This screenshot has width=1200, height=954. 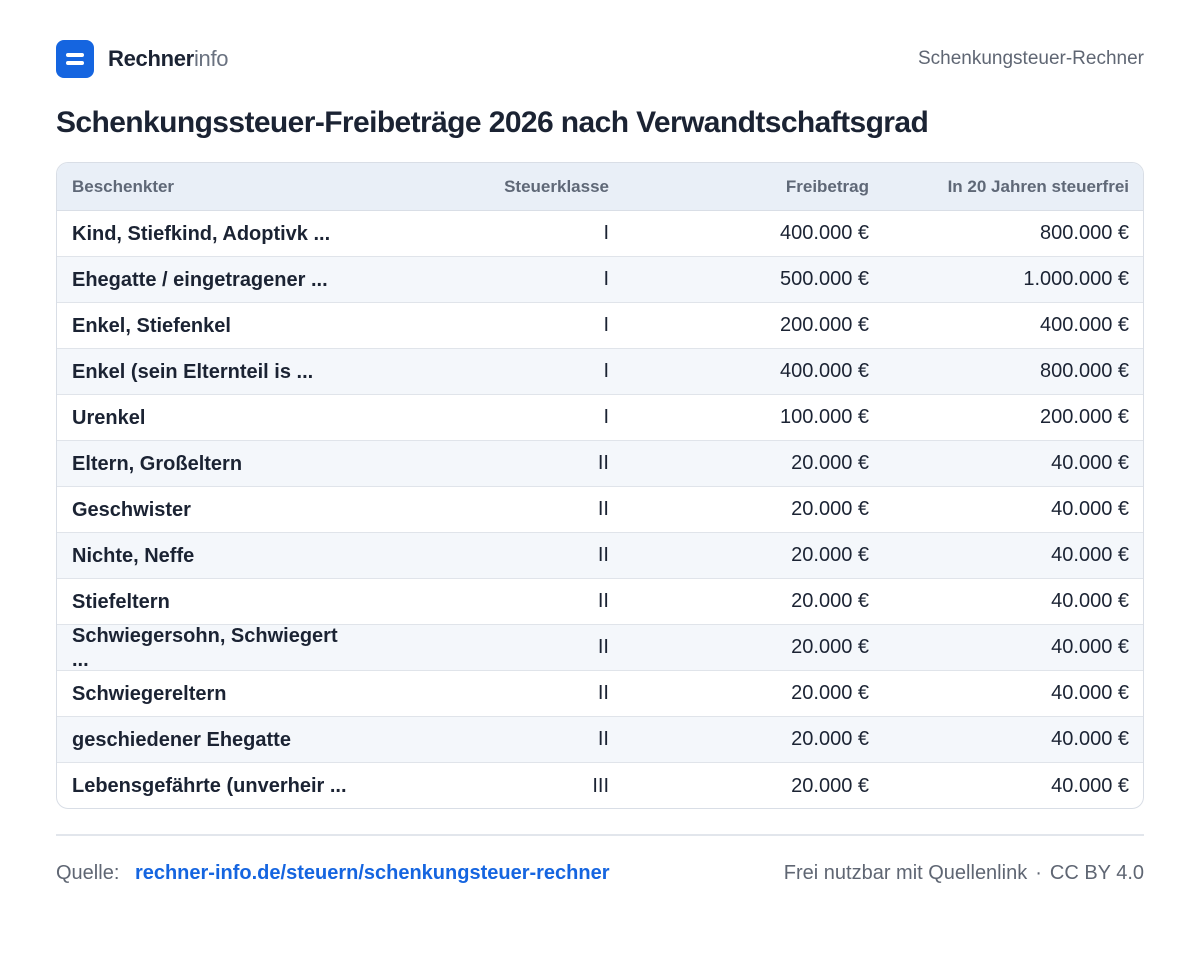 I want to click on brand-light: info, so click(x=211, y=58).